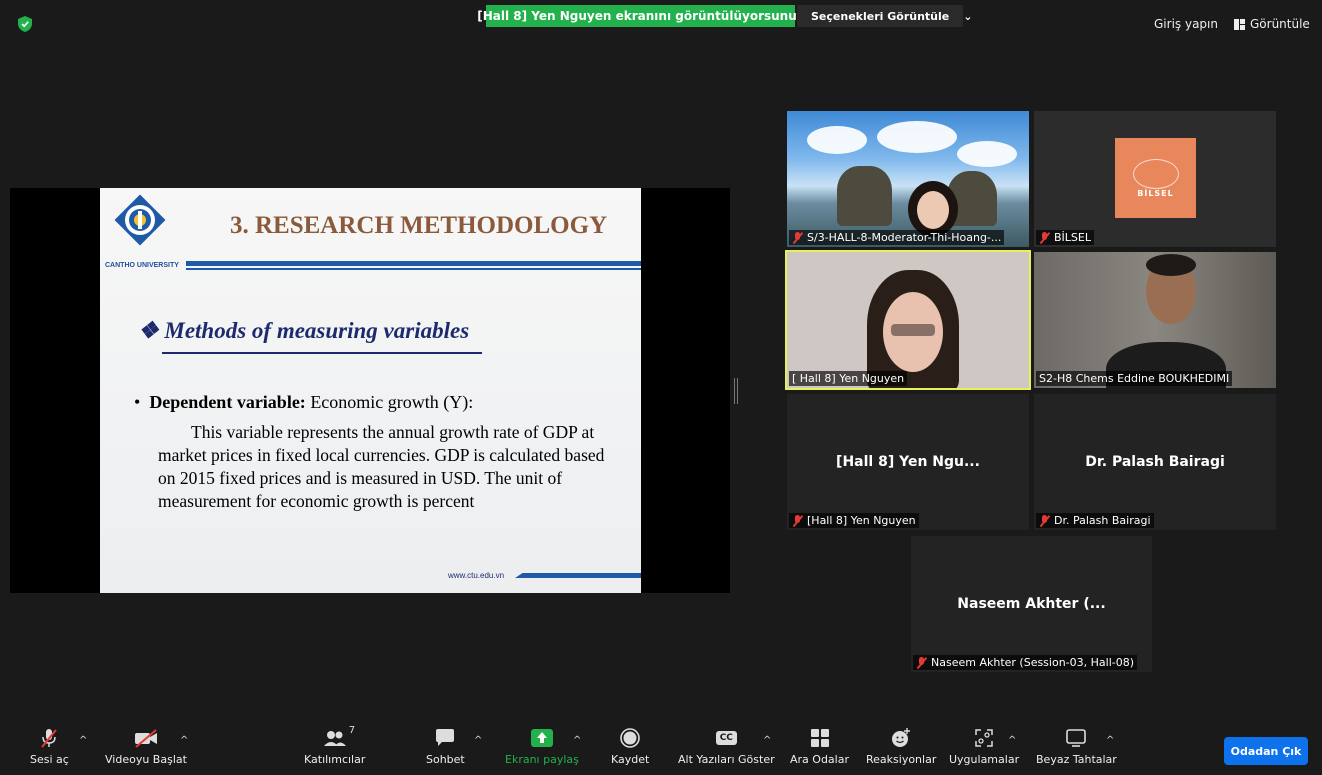 Image resolution: width=1322 pixels, height=775 pixels. Describe the element at coordinates (413, 263) in the screenshot. I see `title-rule` at that location.